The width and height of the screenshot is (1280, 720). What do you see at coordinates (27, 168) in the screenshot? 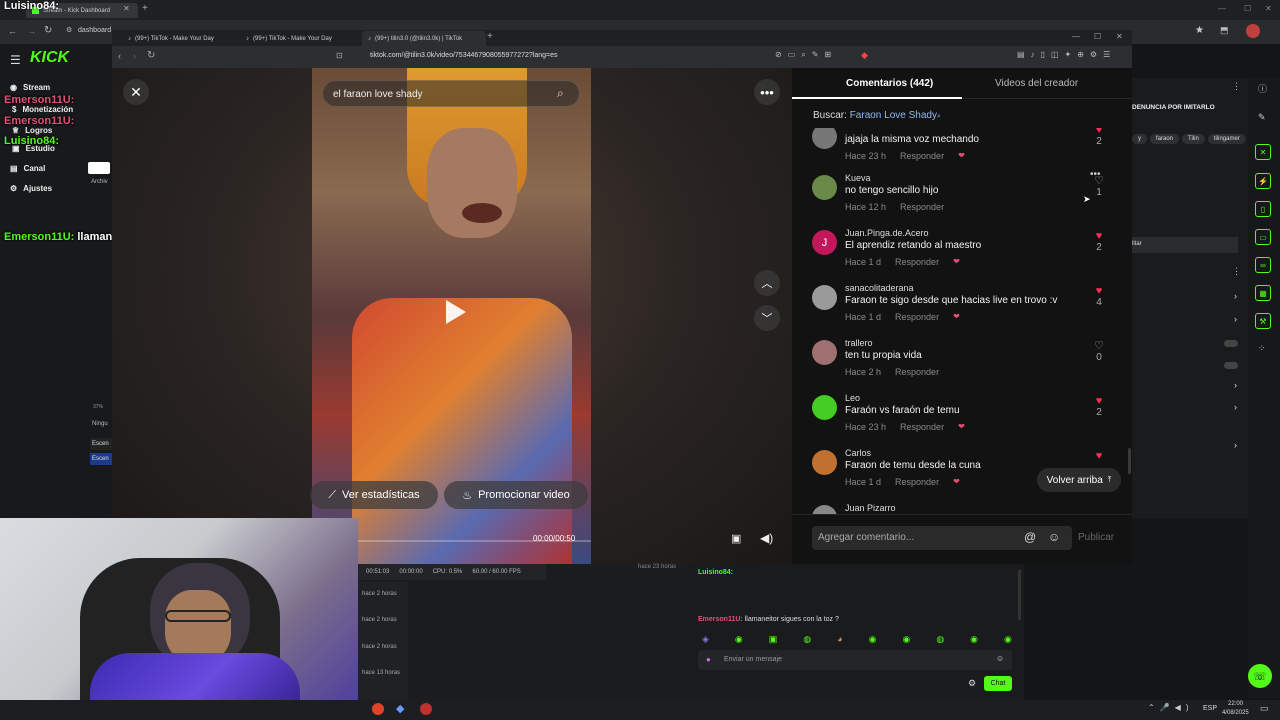
I see `nav-canal: ▤ Canal` at bounding box center [27, 168].